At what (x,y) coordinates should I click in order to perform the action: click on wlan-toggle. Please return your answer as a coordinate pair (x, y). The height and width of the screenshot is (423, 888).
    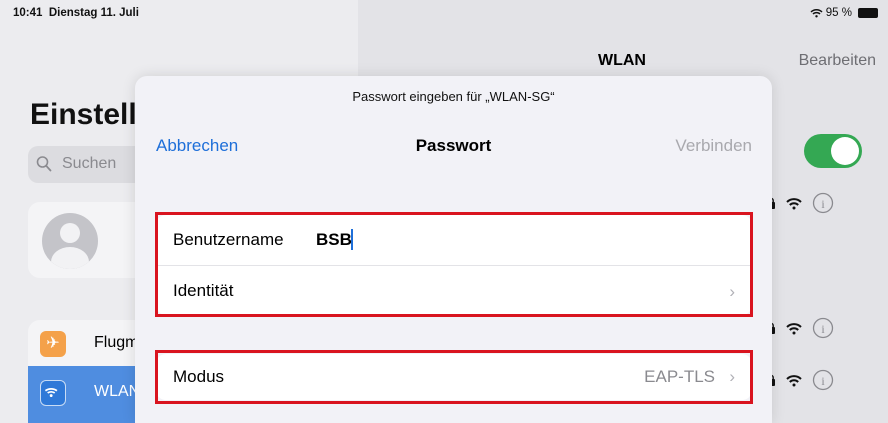
    Looking at the image, I should click on (833, 151).